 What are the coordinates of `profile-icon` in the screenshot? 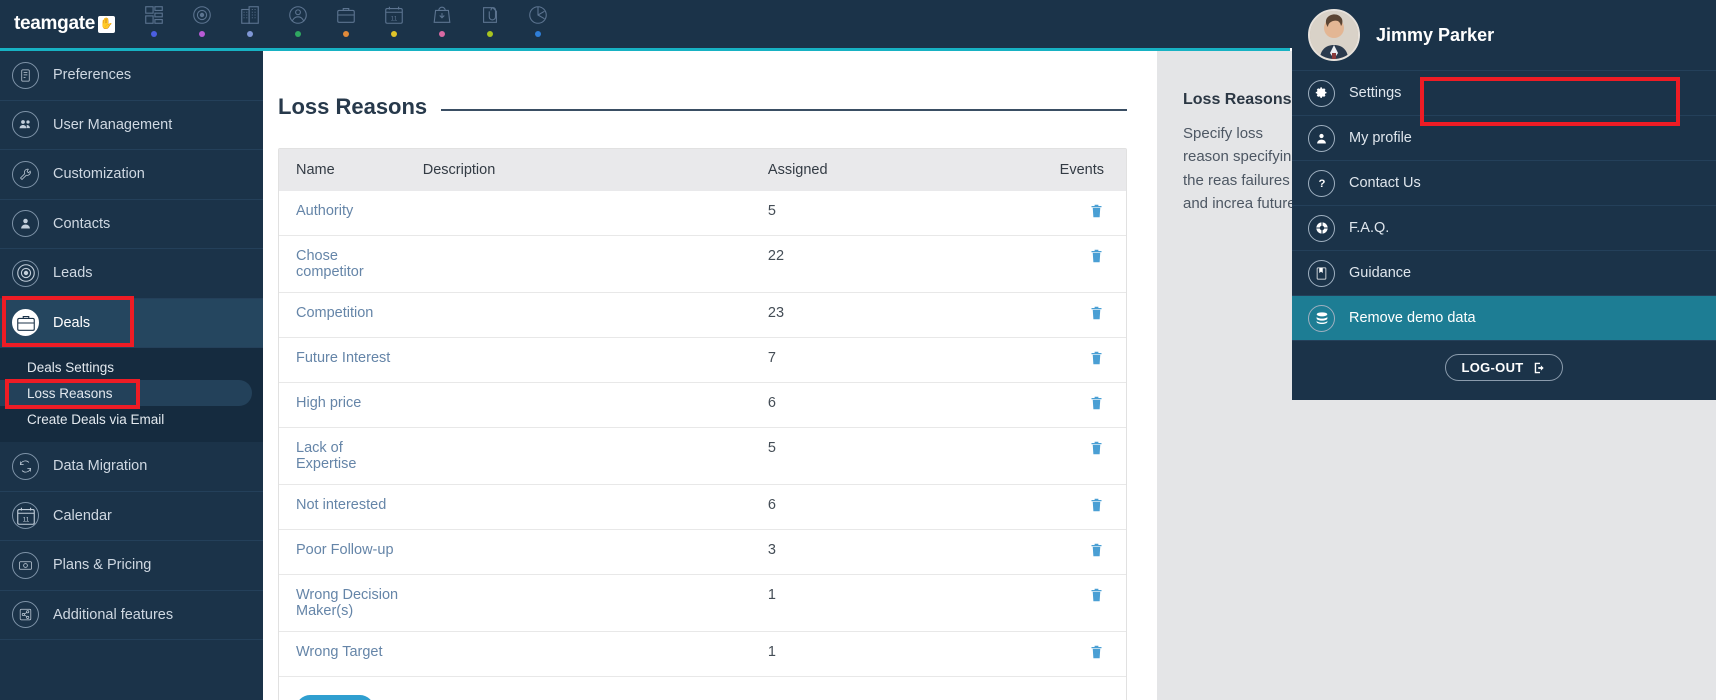 It's located at (1321, 138).